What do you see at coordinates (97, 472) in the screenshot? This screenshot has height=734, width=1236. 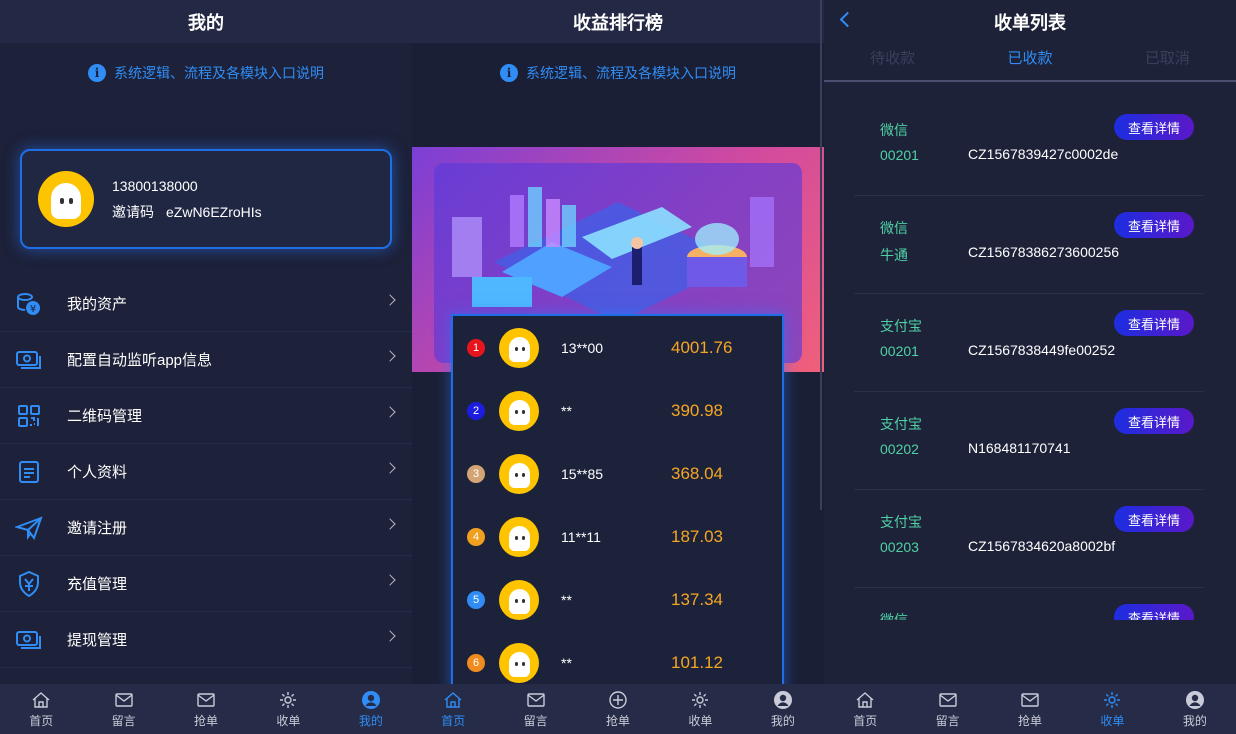 I see `menu-item-label: 个人资料` at bounding box center [97, 472].